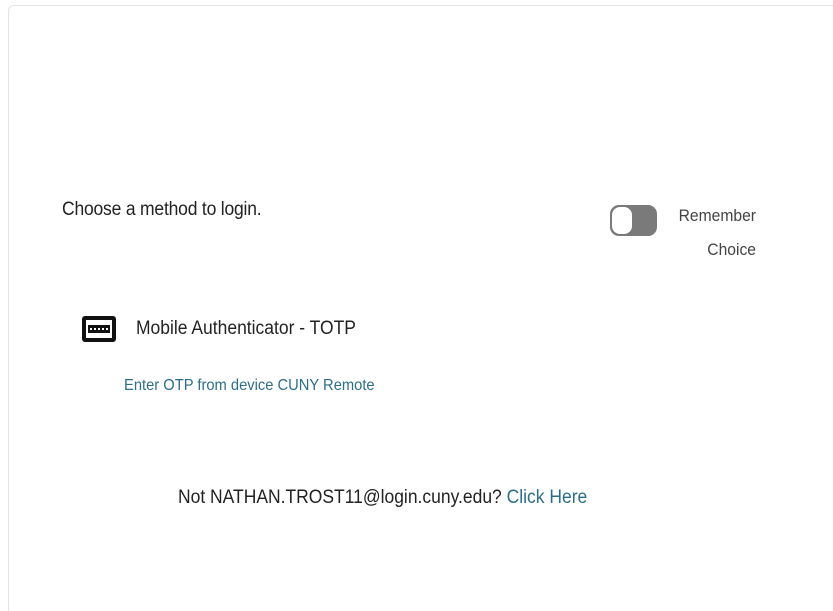 The width and height of the screenshot is (833, 611). I want to click on remember-choice-toggle, so click(633, 220).